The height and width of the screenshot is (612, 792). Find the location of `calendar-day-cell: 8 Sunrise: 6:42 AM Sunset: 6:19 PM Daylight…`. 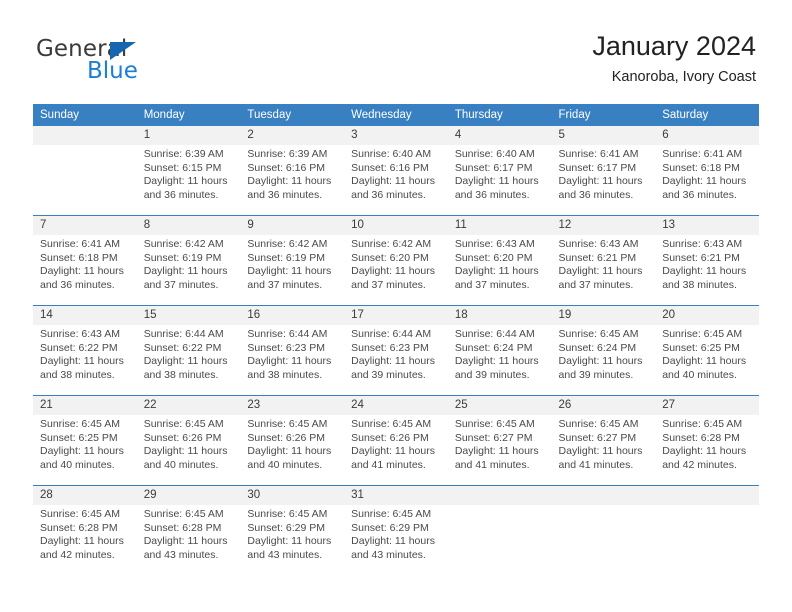

calendar-day-cell: 8 Sunrise: 6:42 AM Sunset: 6:19 PM Daylight… is located at coordinates (188, 260).